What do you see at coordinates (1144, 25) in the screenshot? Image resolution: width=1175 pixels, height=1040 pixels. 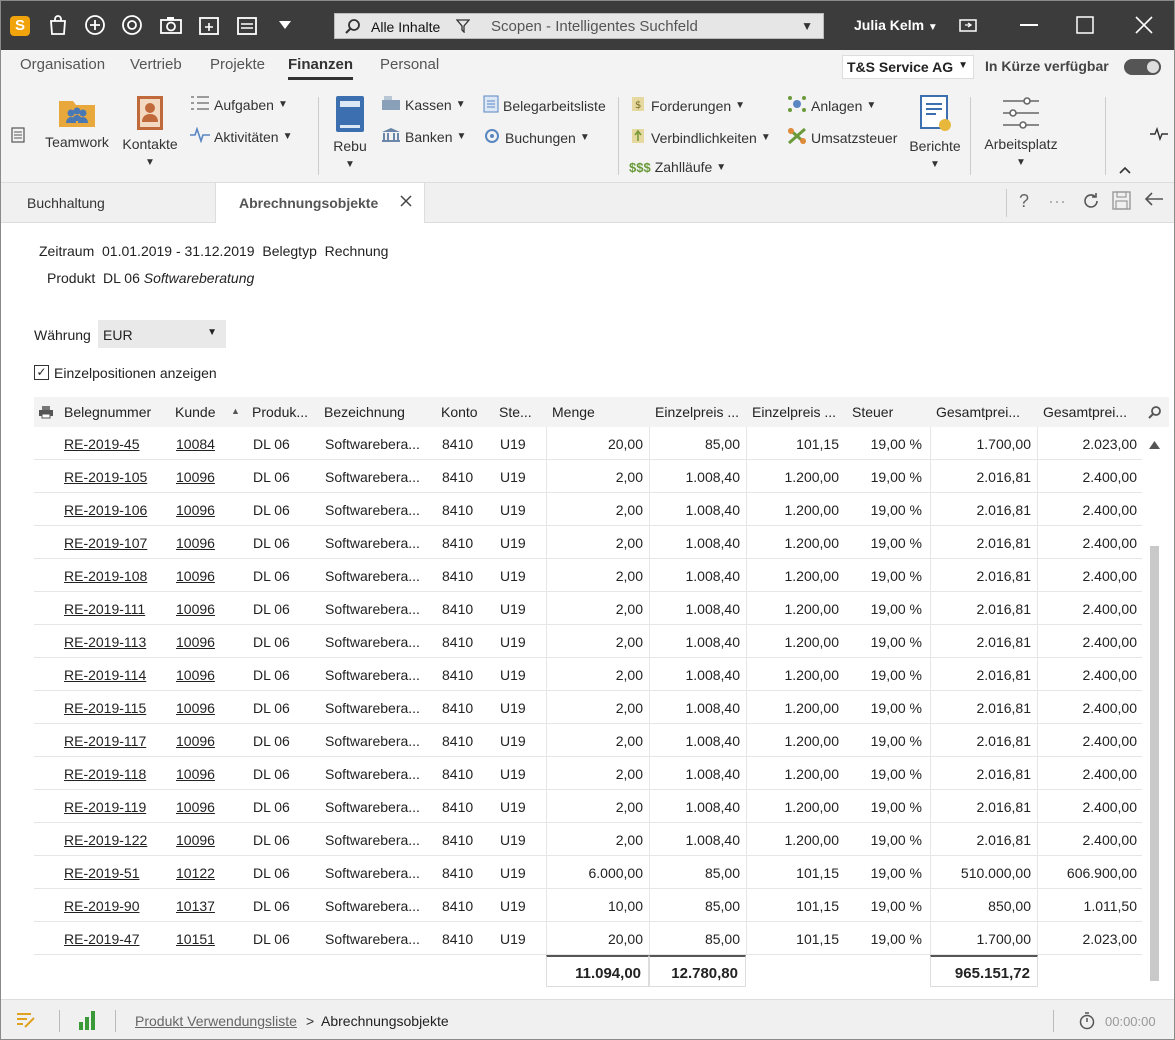 I see `close-window-icon` at bounding box center [1144, 25].